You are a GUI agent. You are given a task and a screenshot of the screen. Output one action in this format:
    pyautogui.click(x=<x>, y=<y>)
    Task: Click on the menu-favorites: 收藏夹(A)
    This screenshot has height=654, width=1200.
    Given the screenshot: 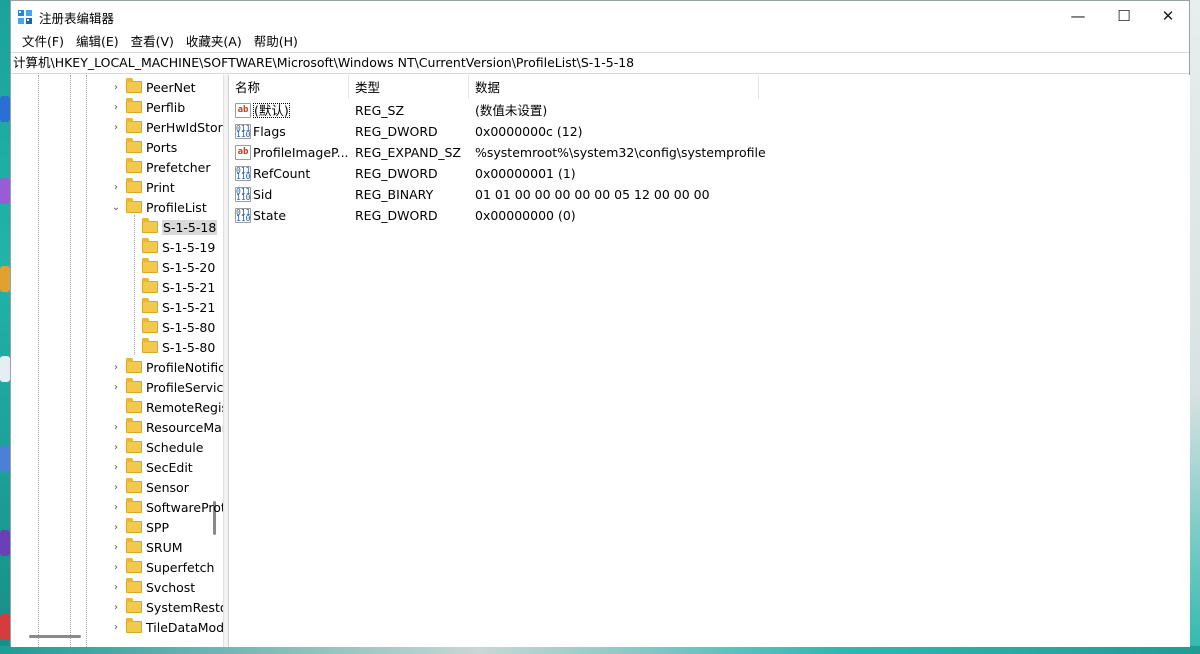 What is the action you would take?
    pyautogui.click(x=214, y=41)
    